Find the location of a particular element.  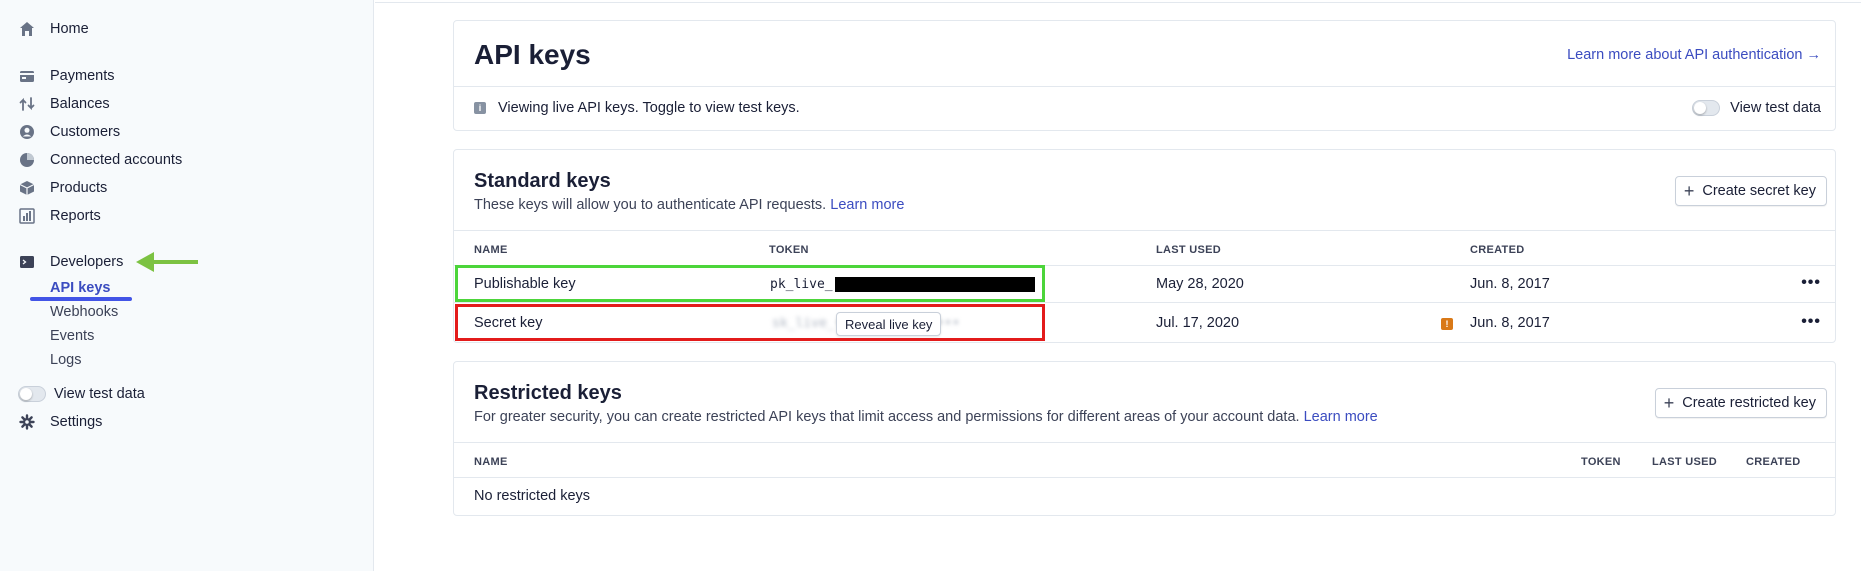

create-restricted-key-button: + Create restricted key is located at coordinates (1740, 403).